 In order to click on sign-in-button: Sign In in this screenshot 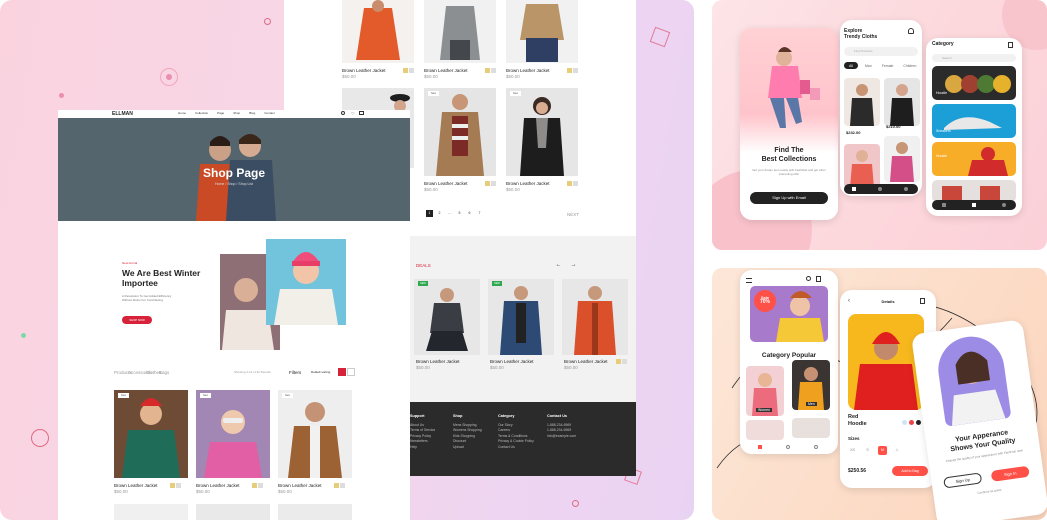, I will do `click(1010, 473)`.